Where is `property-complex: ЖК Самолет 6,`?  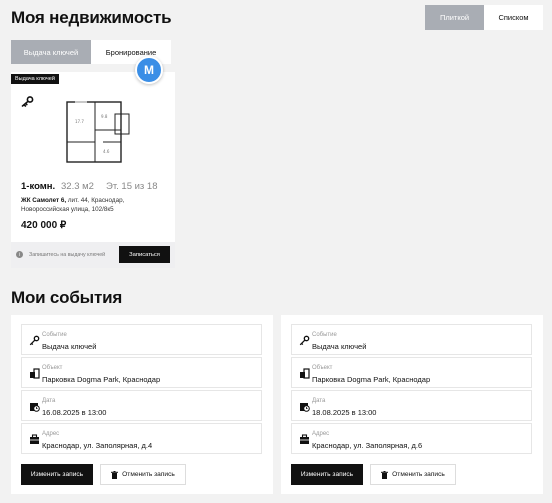 property-complex: ЖК Самолет 6, is located at coordinates (44, 200).